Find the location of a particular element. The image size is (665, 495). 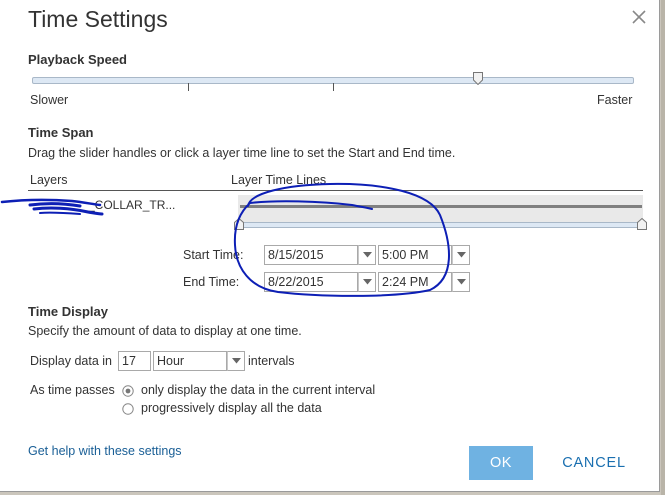

radio-progressive is located at coordinates (128, 409).